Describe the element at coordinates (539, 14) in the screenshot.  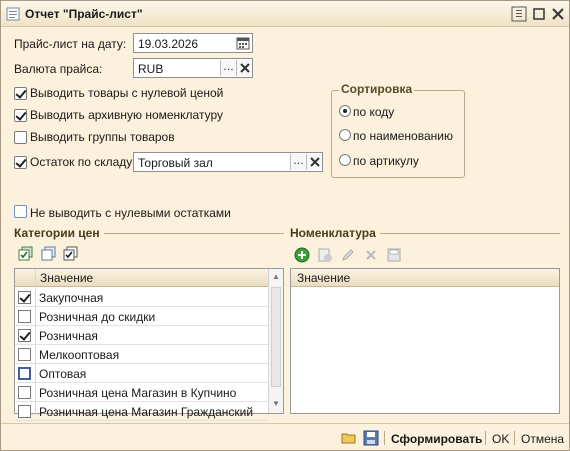
I see `maximize-icon` at that location.